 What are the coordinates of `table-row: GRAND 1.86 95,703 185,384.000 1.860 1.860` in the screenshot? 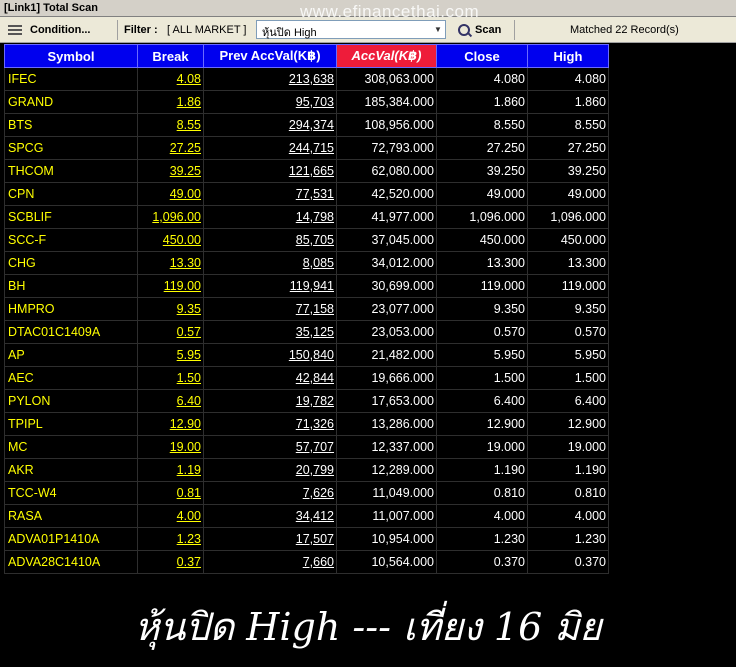 It's located at (306, 102).